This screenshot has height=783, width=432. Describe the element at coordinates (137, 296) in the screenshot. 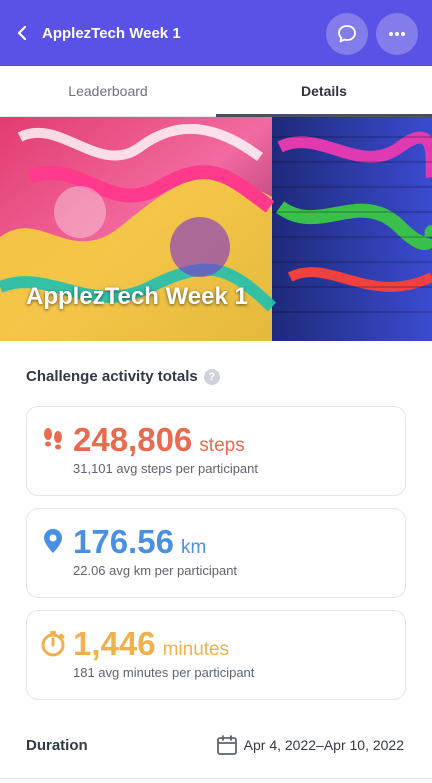

I see `hero-title: ApplezTech Week 1` at that location.